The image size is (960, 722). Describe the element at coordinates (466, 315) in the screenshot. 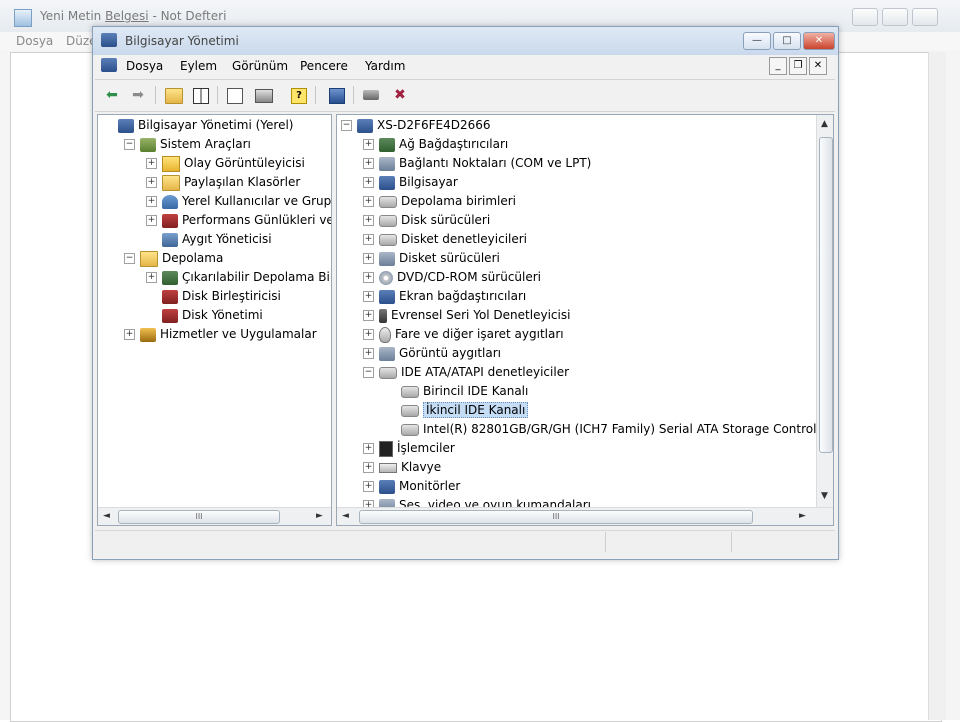

I see `tree-item: + Evrensel Seri Yol Denetleyicisi` at that location.